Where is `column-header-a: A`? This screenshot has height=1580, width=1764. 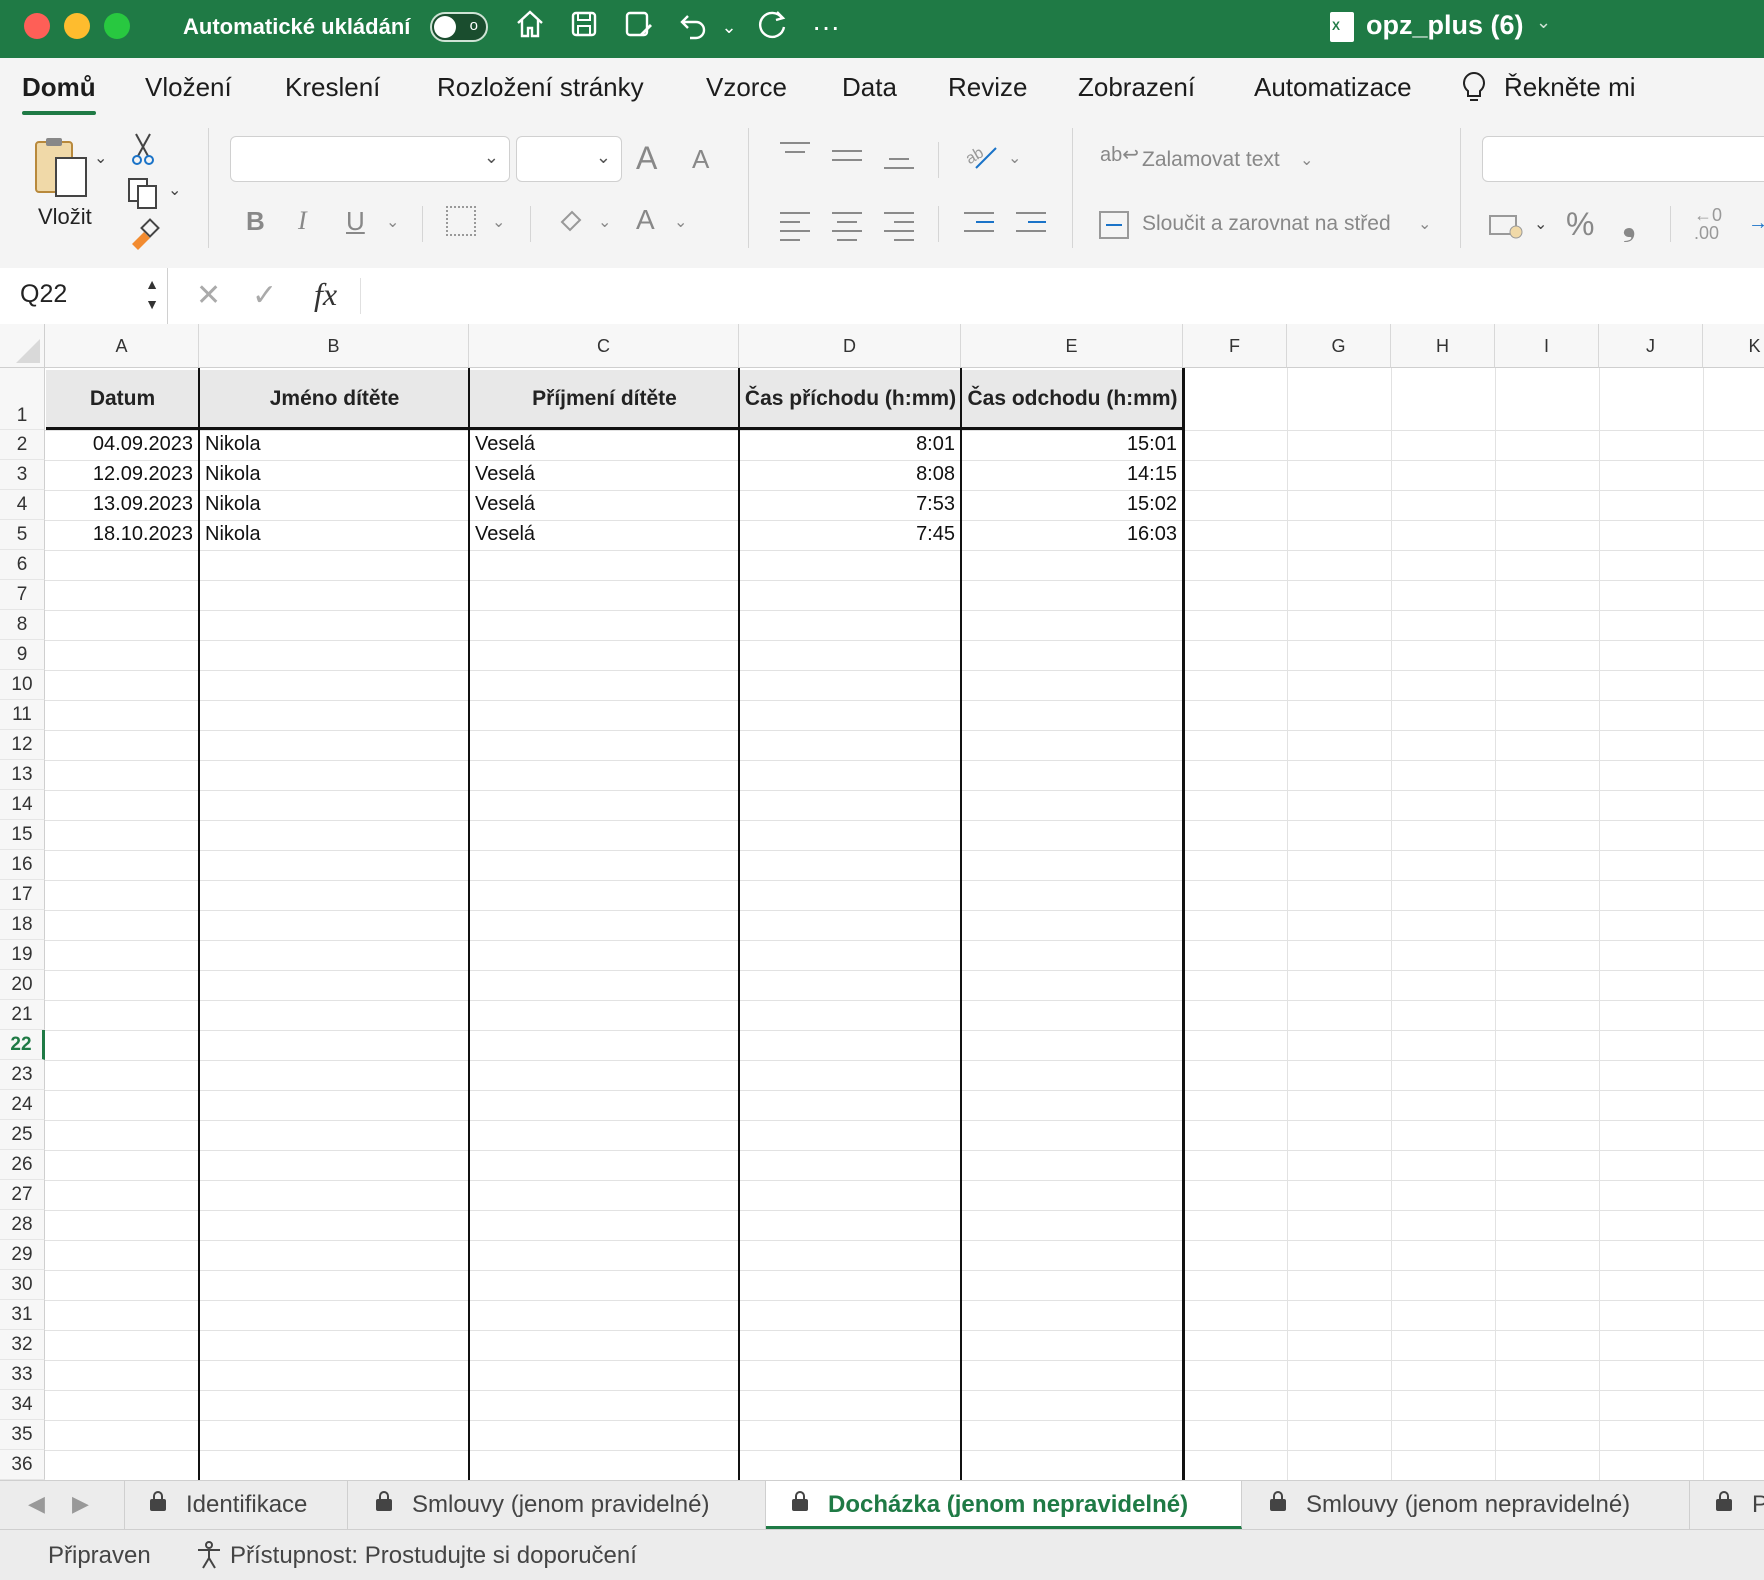
column-header-a: A is located at coordinates (122, 346).